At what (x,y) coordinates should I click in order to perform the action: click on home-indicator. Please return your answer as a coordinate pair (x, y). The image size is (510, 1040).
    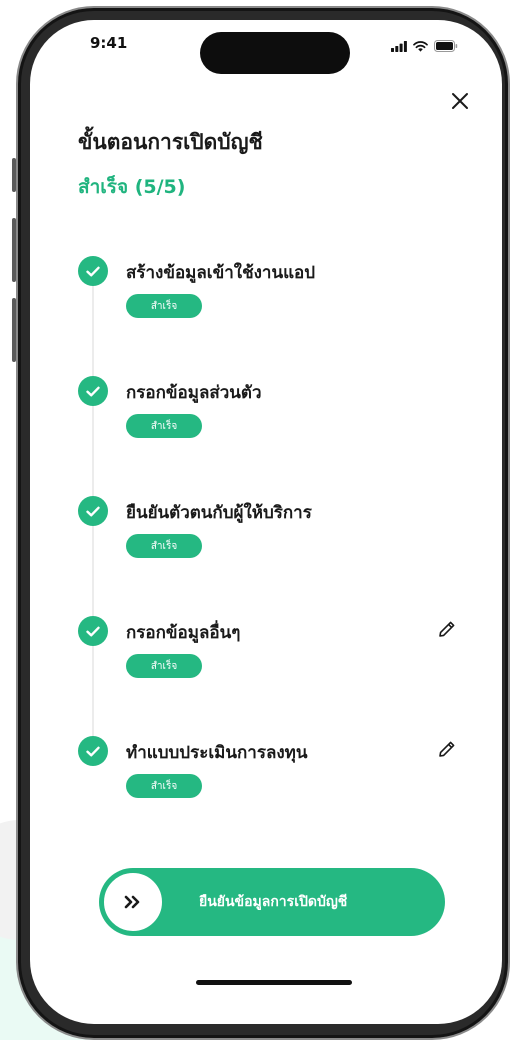
    Looking at the image, I should click on (274, 982).